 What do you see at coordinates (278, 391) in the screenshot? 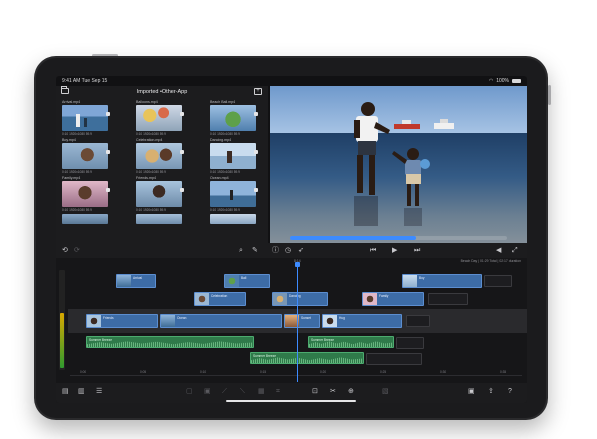
I see `crop-icon: ⌗` at bounding box center [278, 391].